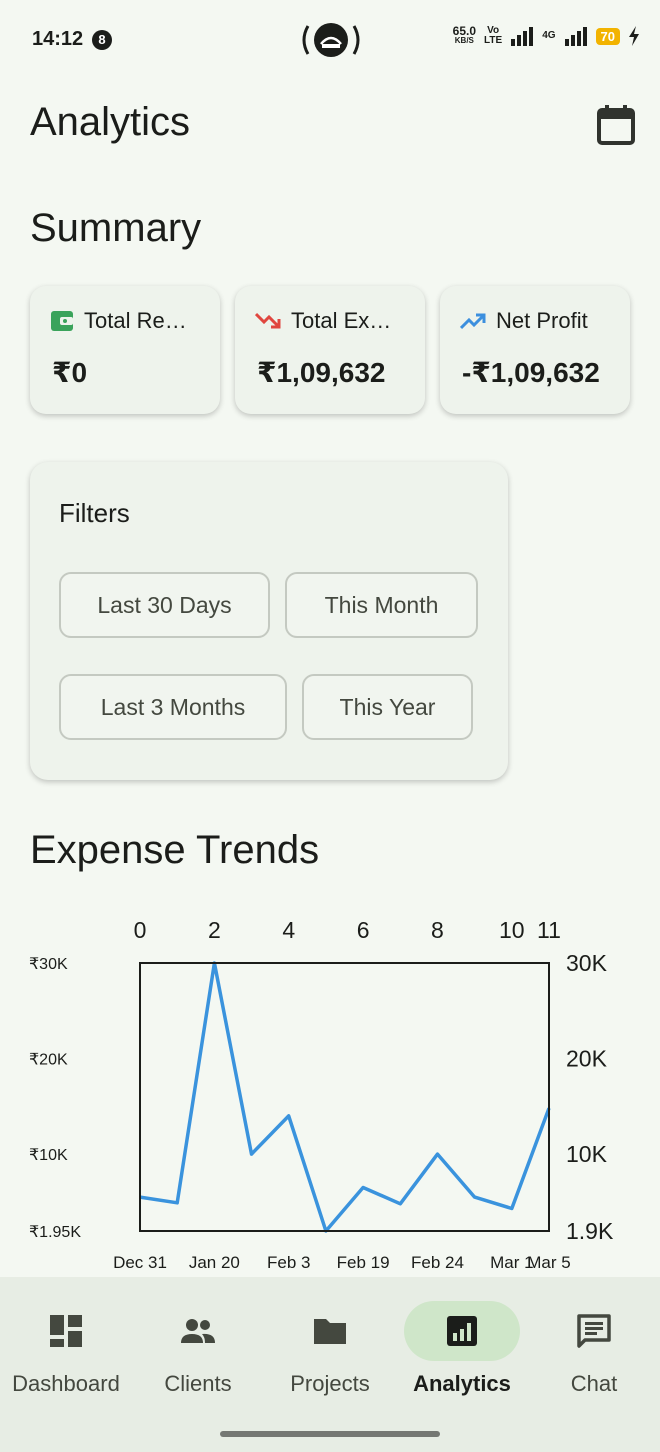 The image size is (660, 1452). I want to click on nav-item-clients: Clients, so click(198, 1342).